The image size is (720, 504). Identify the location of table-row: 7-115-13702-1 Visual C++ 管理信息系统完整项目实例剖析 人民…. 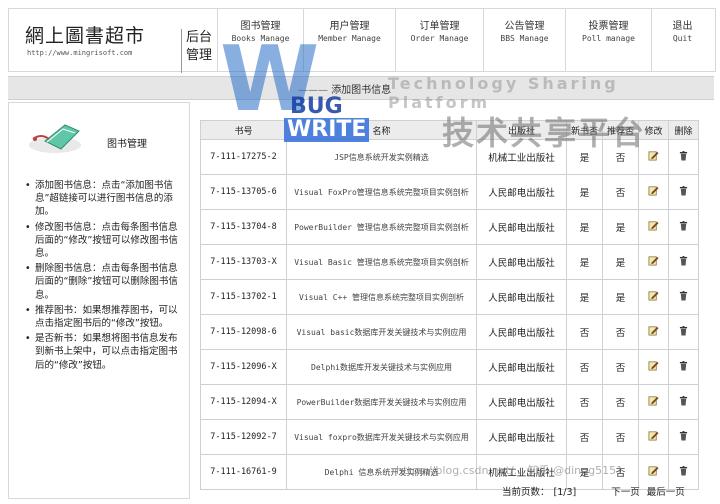
(449, 297).